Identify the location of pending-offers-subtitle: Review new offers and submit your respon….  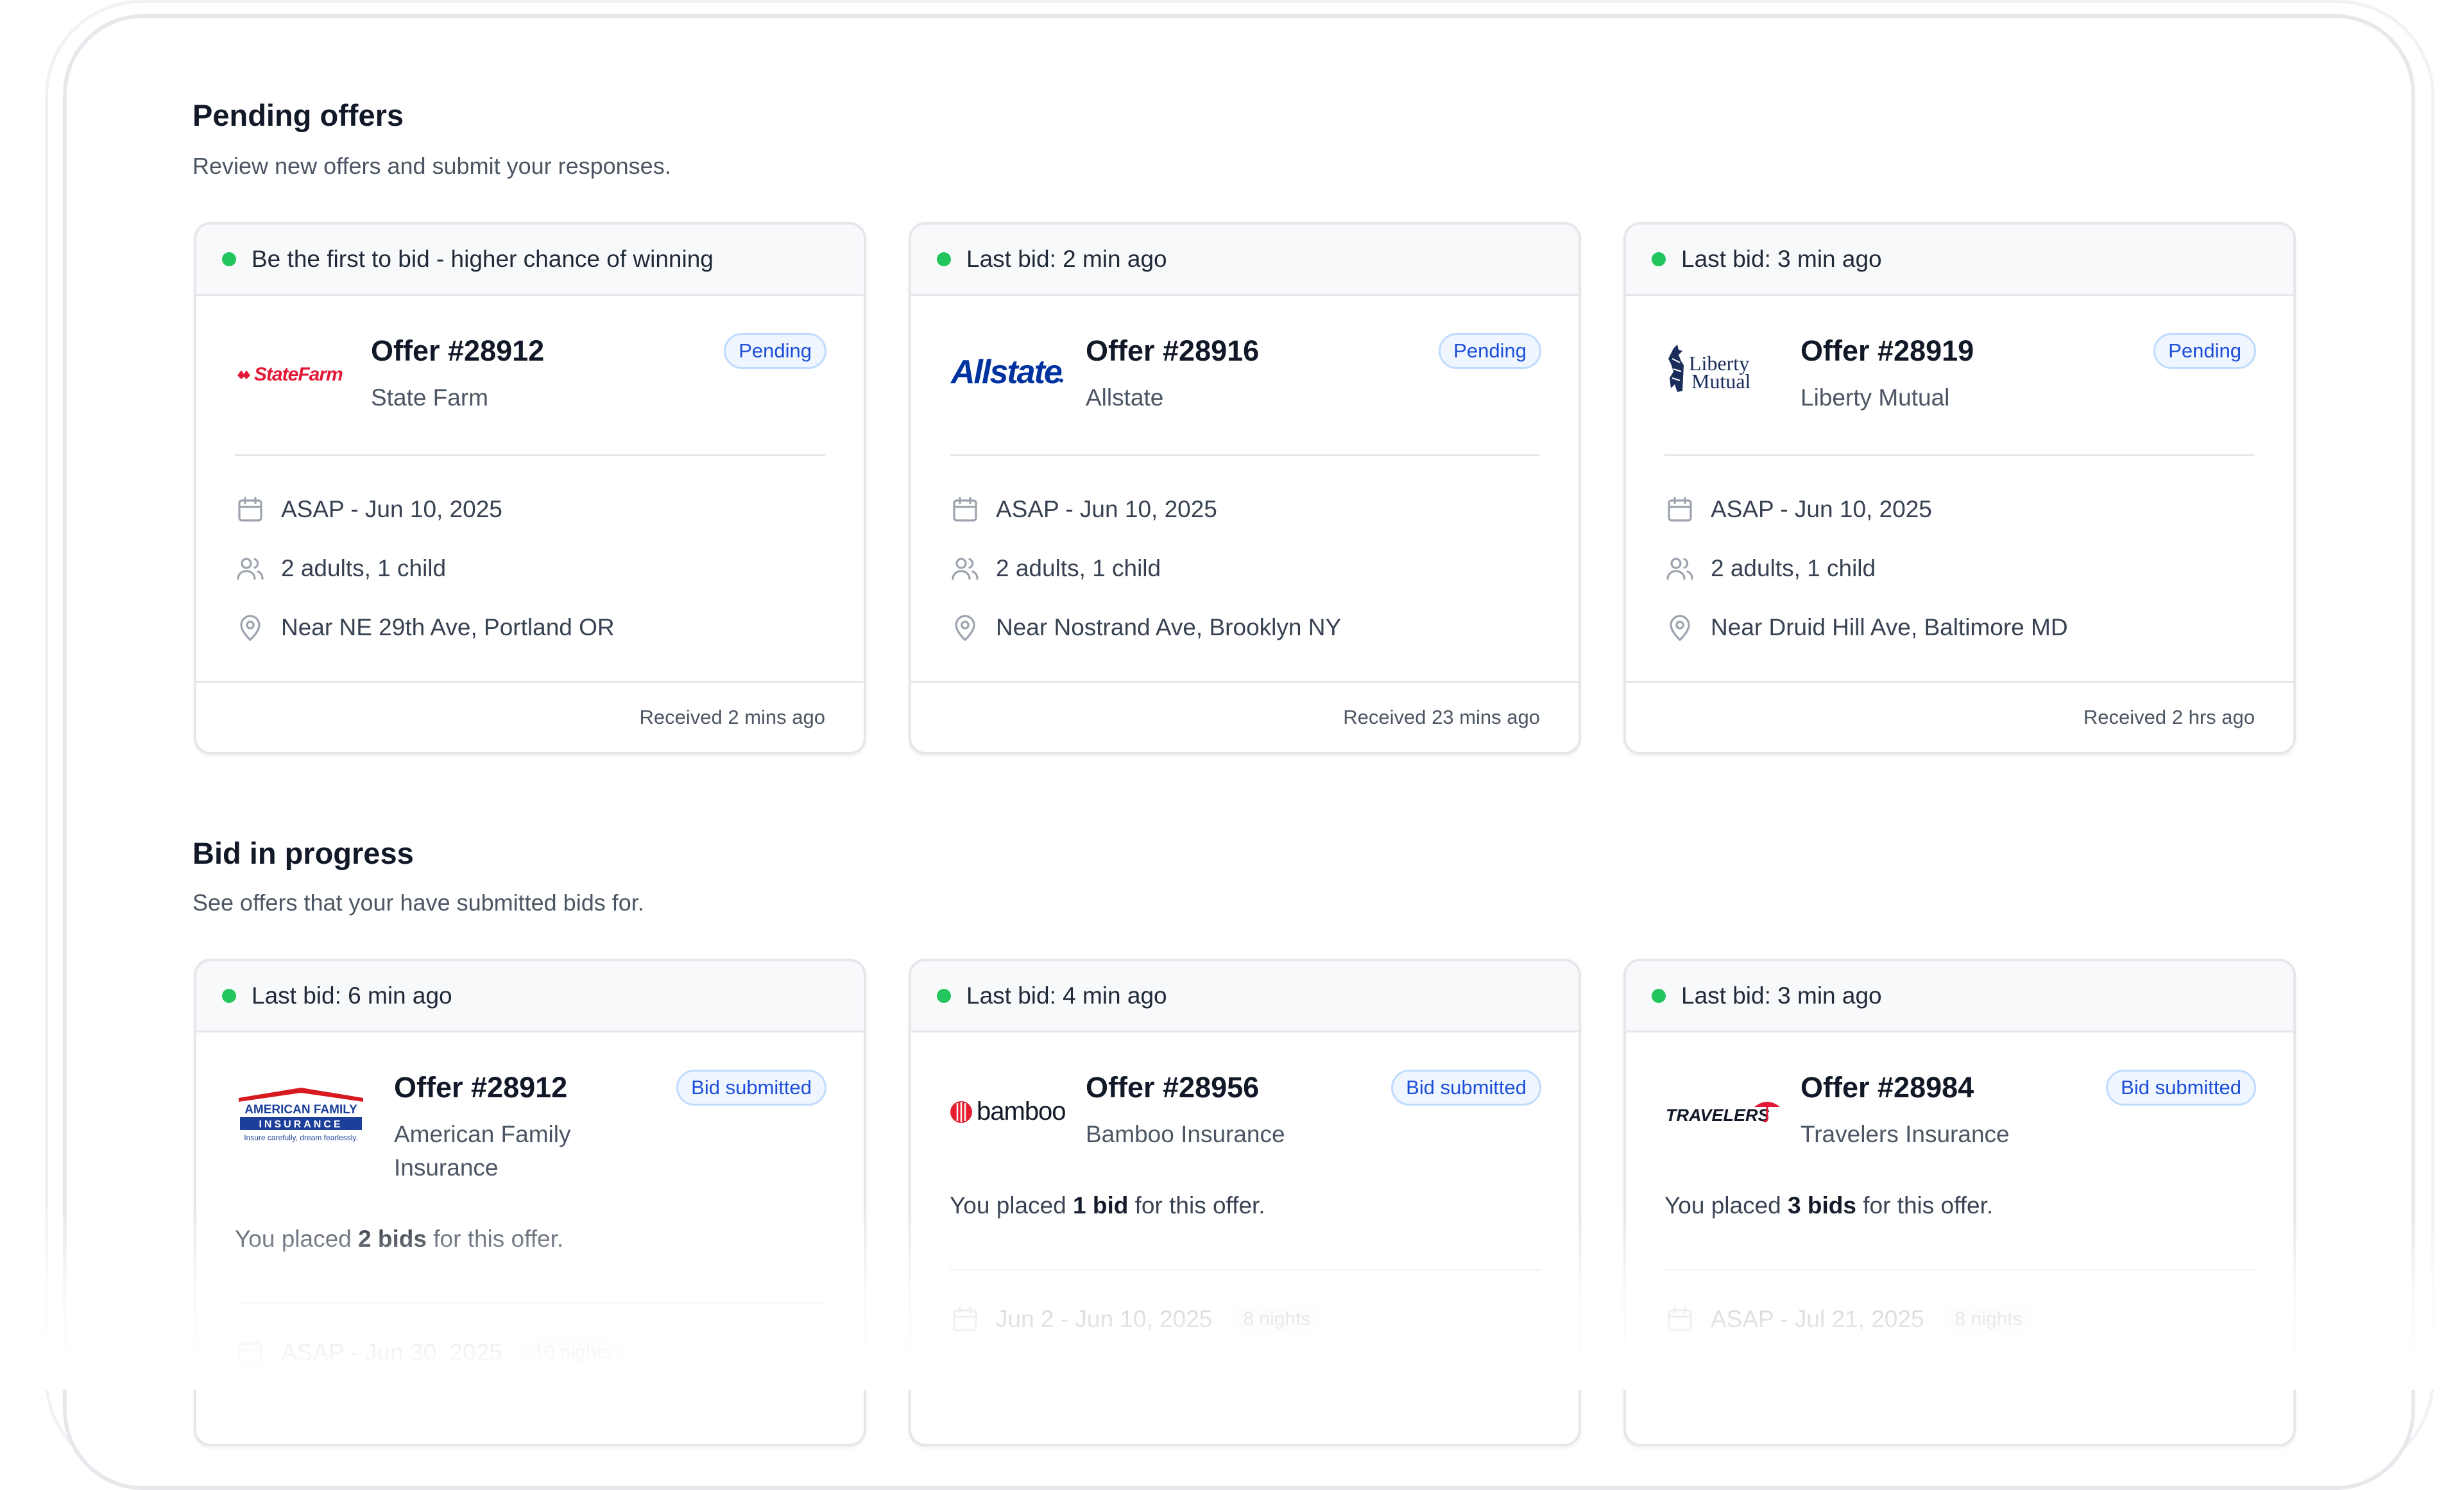
(432, 166).